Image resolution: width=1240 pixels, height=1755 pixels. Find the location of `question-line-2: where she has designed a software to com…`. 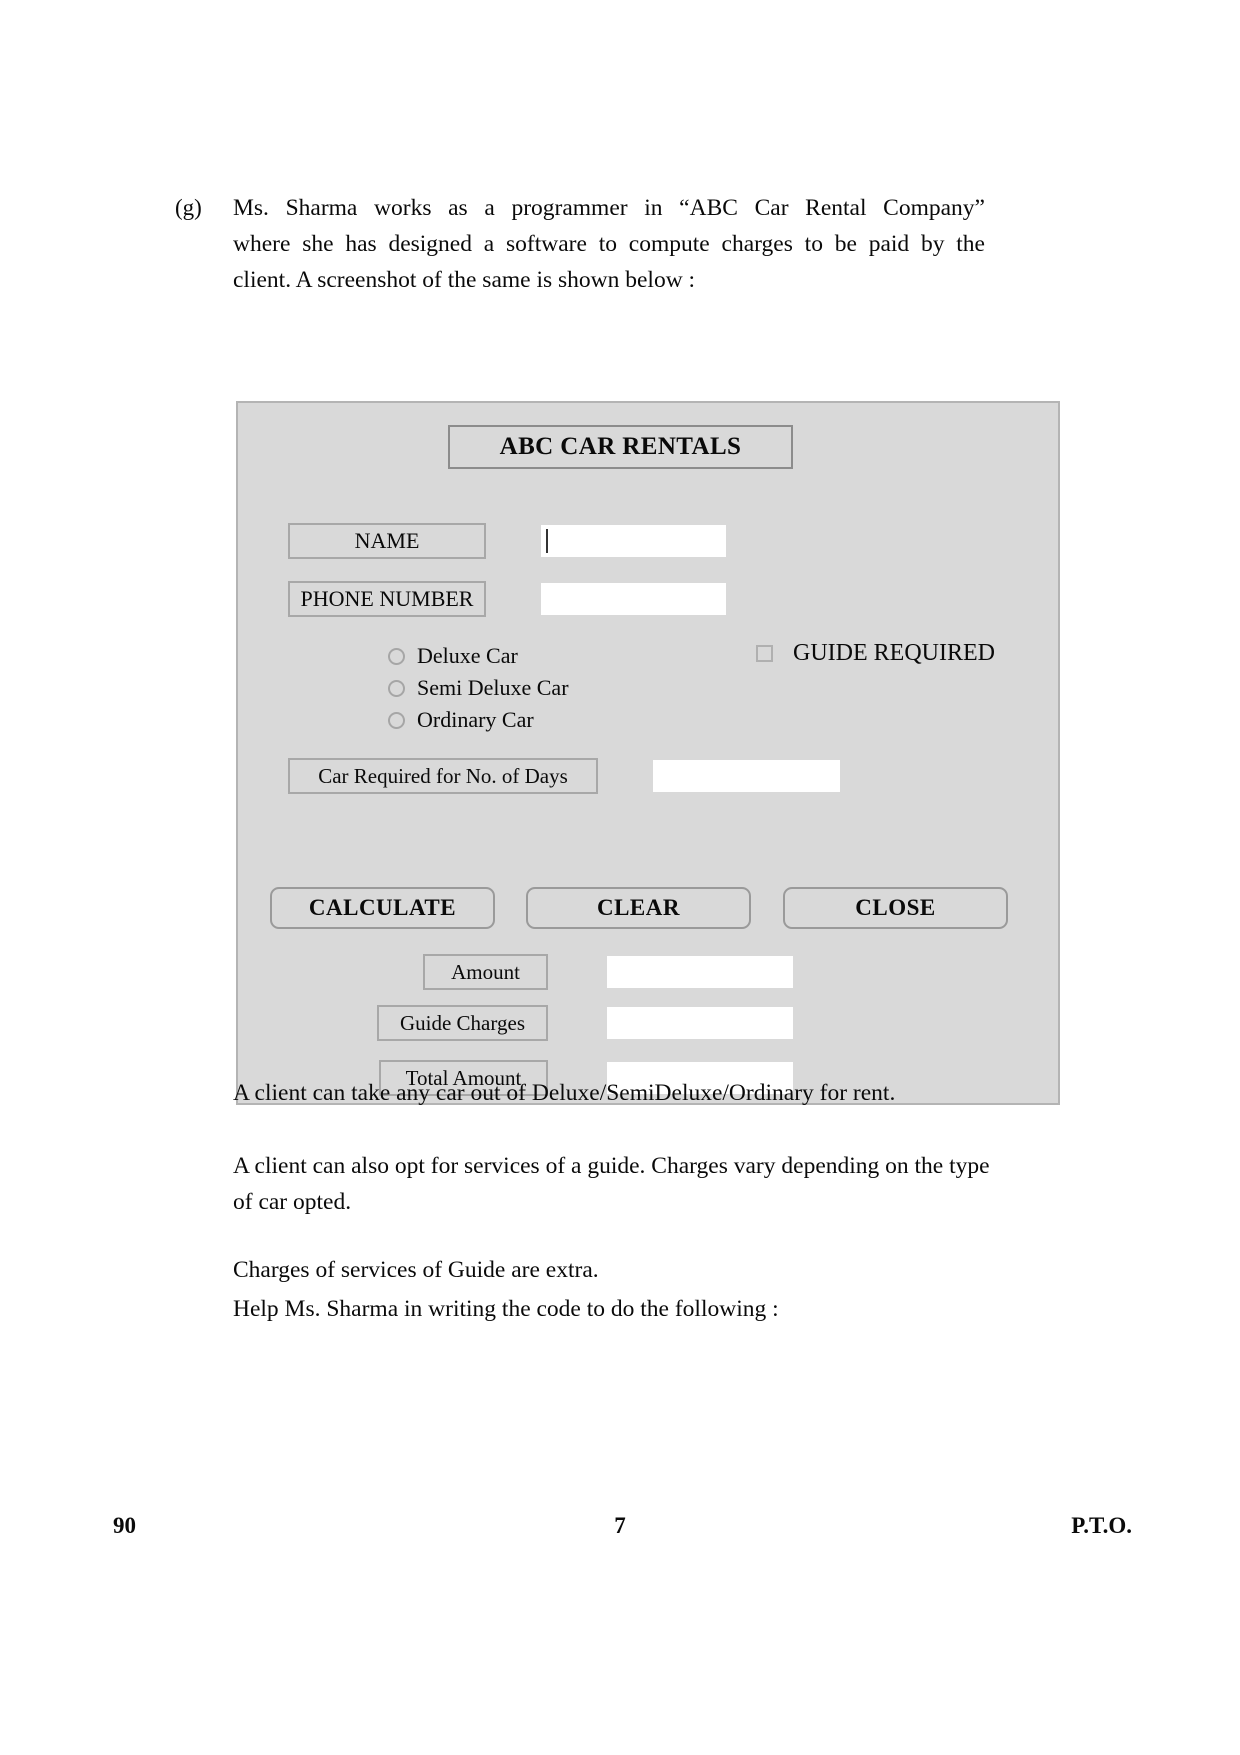

question-line-2: where she has designed a software to com… is located at coordinates (609, 244).